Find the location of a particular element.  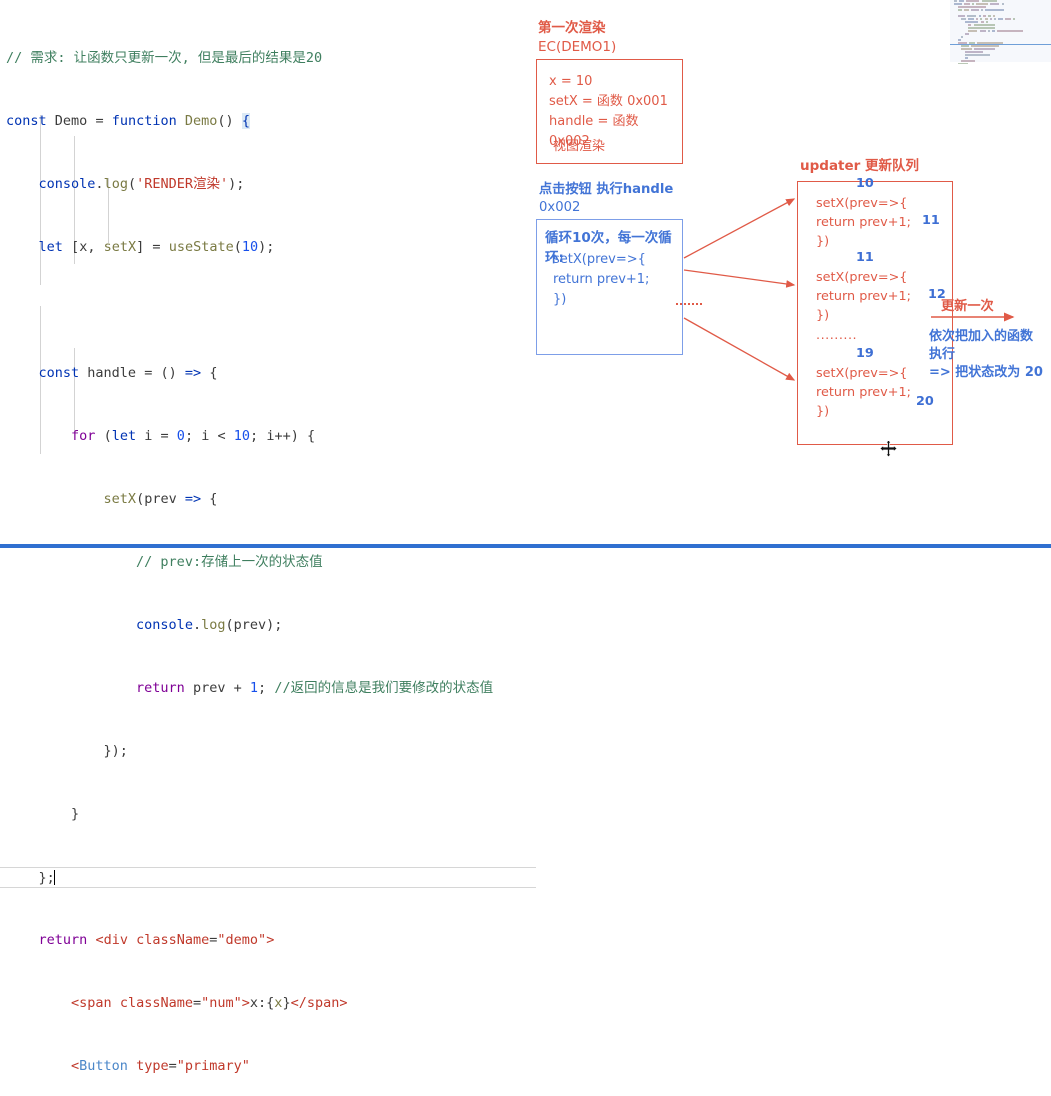

queue-item-prev: 19 is located at coordinates (865, 353).